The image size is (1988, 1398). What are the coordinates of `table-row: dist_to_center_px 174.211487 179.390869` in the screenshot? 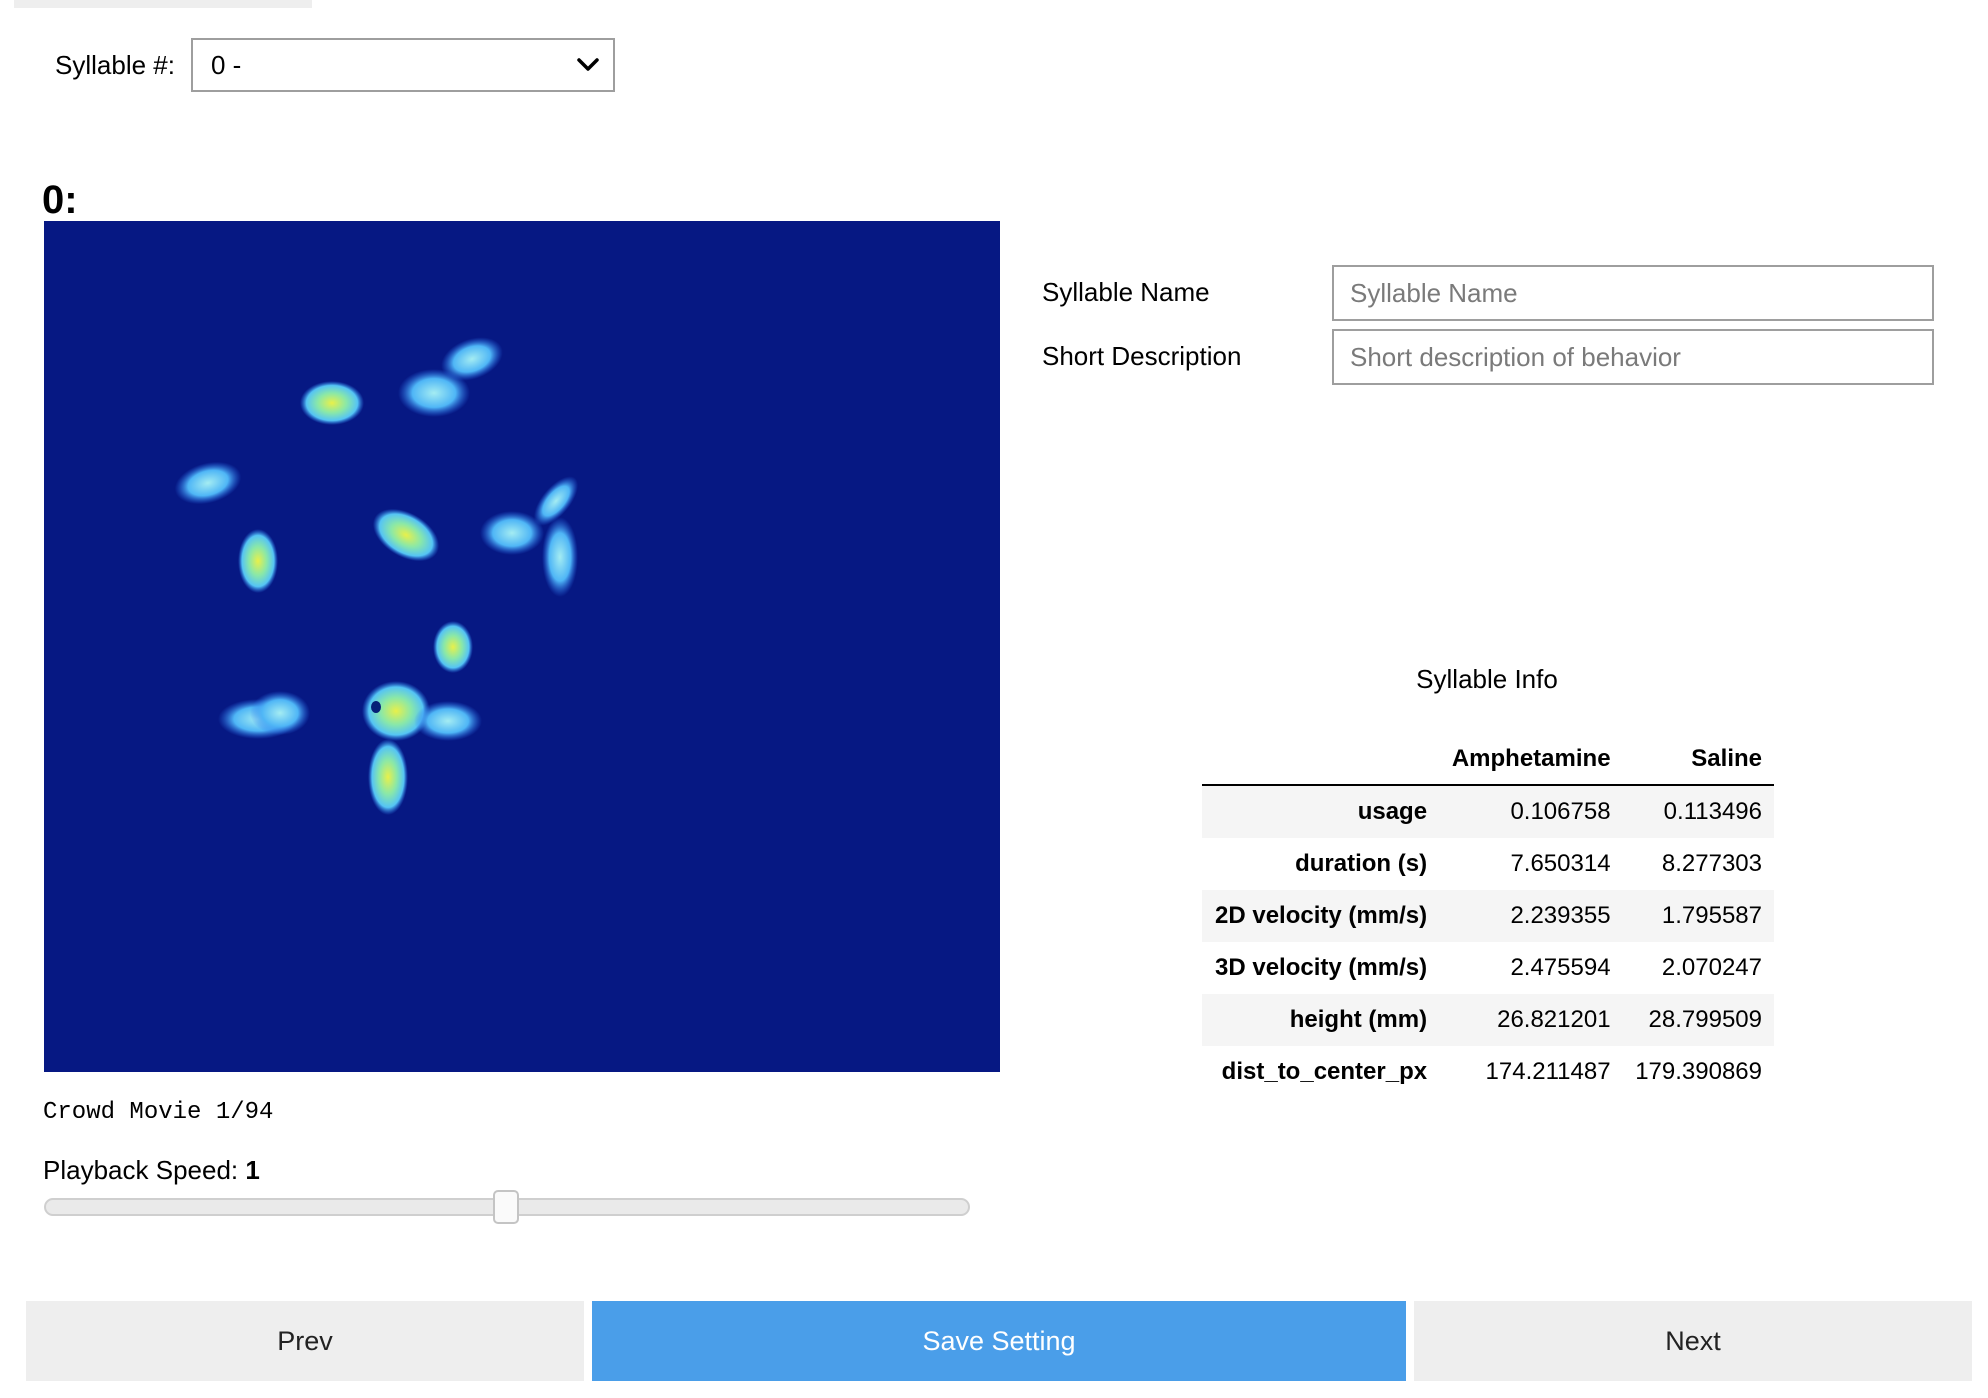 It's located at (1488, 1072).